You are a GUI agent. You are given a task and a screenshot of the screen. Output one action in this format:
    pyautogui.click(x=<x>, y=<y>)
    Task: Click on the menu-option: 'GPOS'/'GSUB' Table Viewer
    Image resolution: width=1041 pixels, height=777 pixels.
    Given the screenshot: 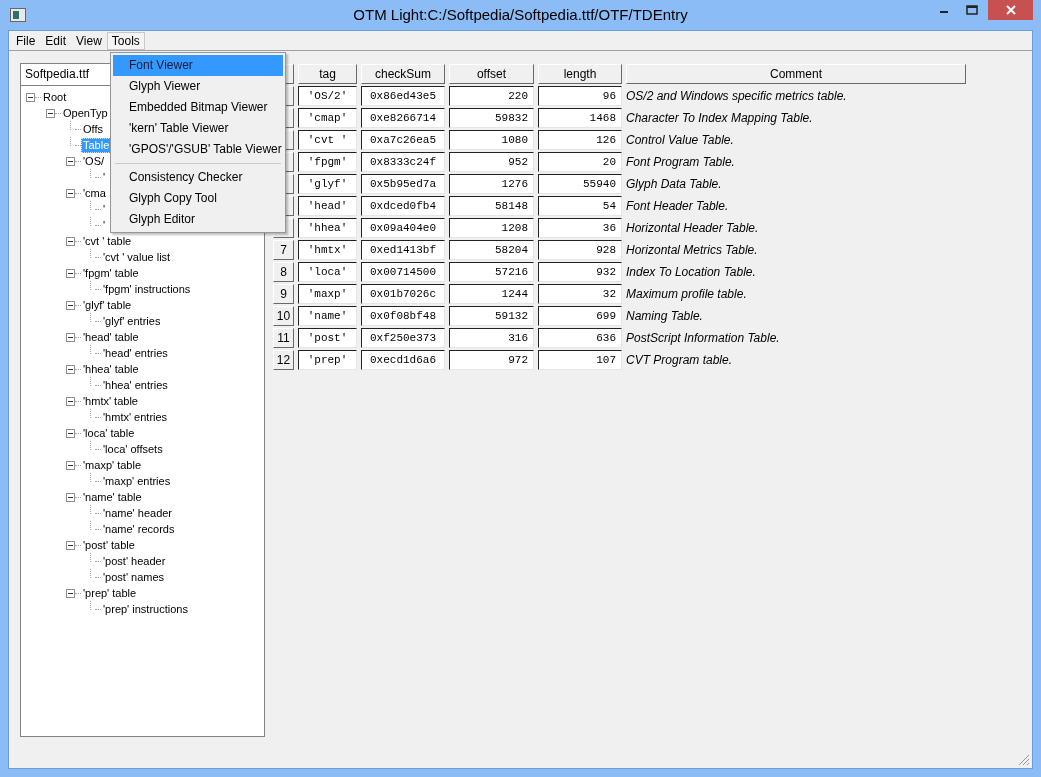 What is the action you would take?
    pyautogui.click(x=198, y=149)
    